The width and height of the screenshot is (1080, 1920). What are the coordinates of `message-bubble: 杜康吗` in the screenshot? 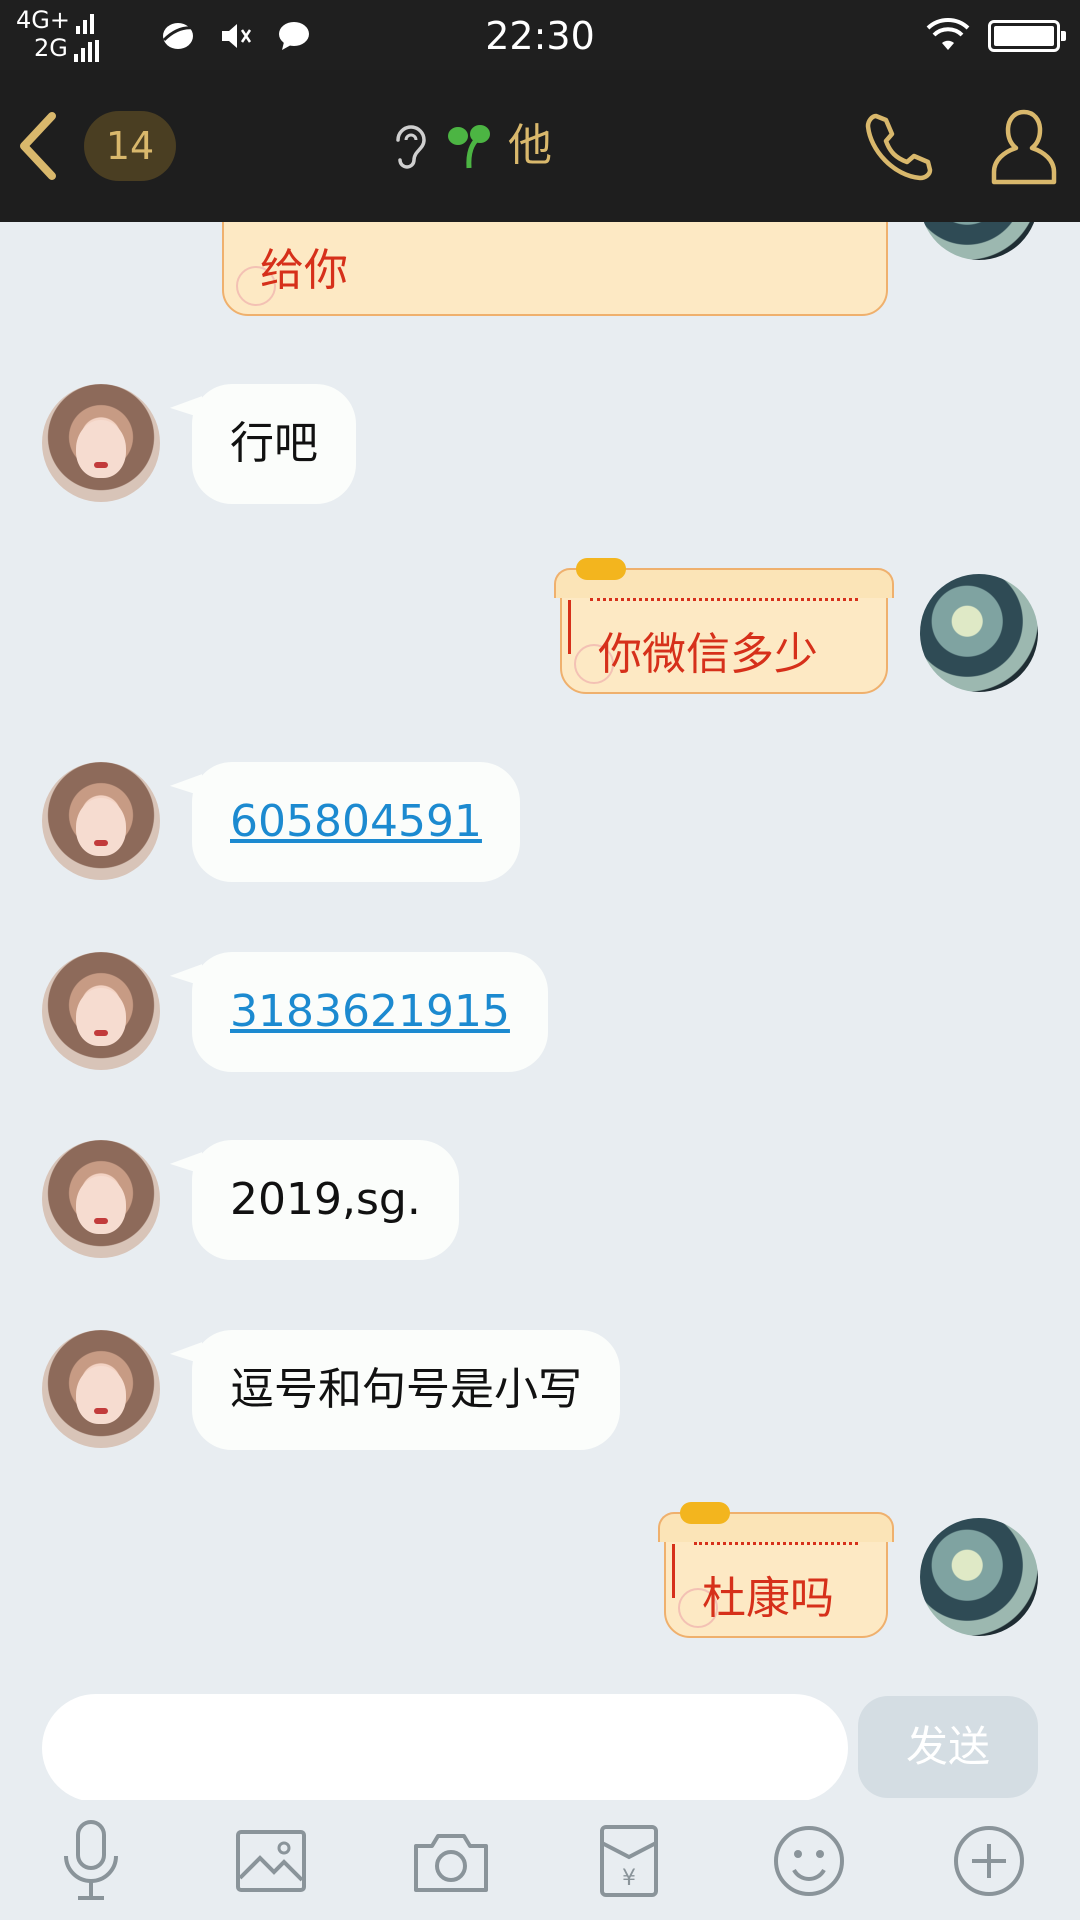 It's located at (776, 1570).